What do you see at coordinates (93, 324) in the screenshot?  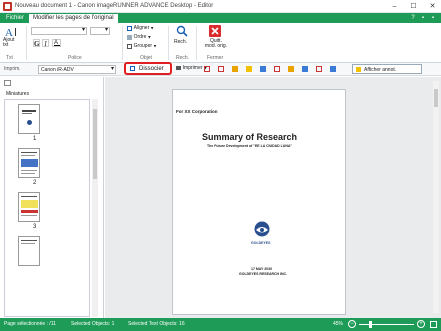 I see `status-selected-objects: Selected Objects: 1` at bounding box center [93, 324].